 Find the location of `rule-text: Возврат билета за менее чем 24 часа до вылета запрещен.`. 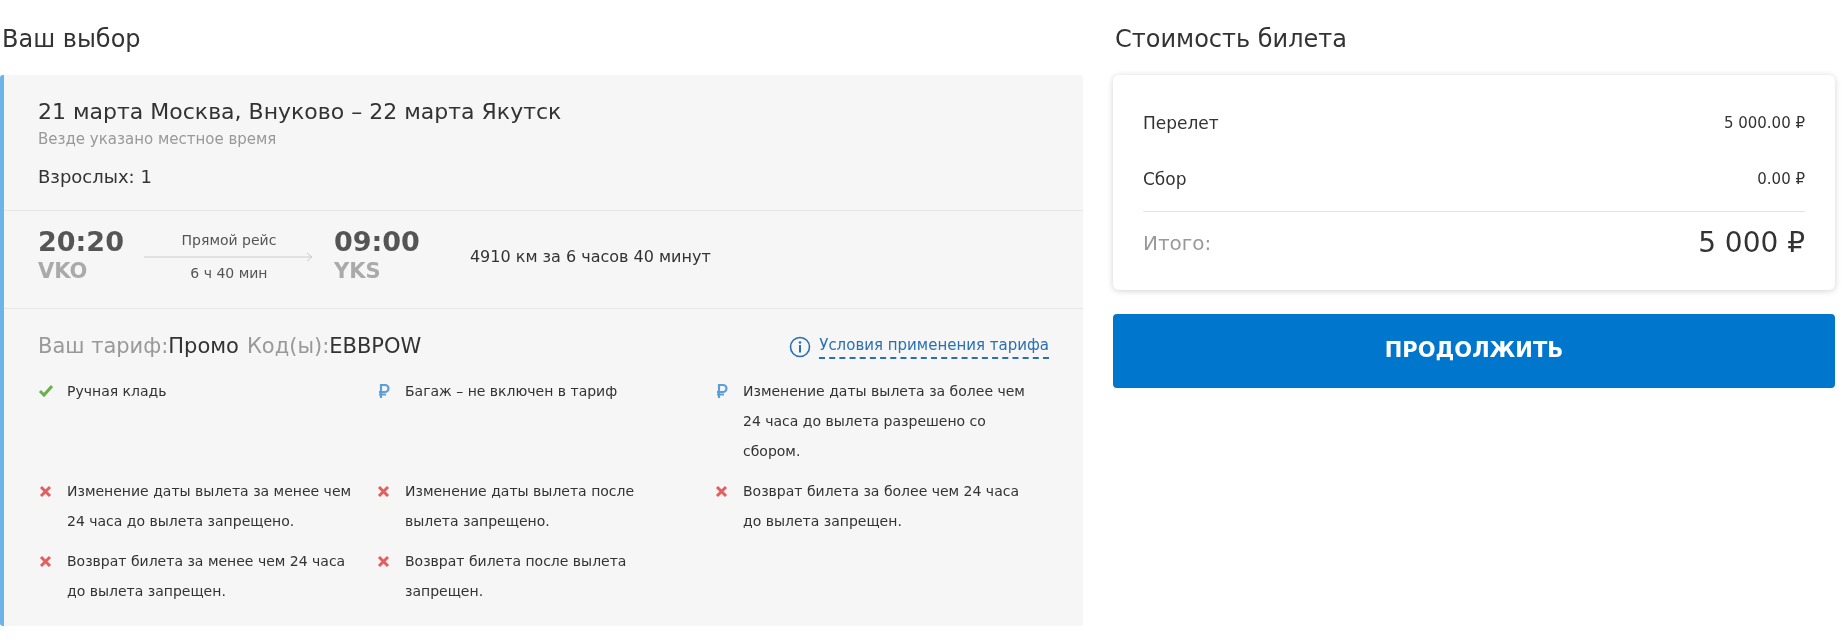

rule-text: Возврат билета за менее чем 24 часа до вылета запрещен. is located at coordinates (207, 577).